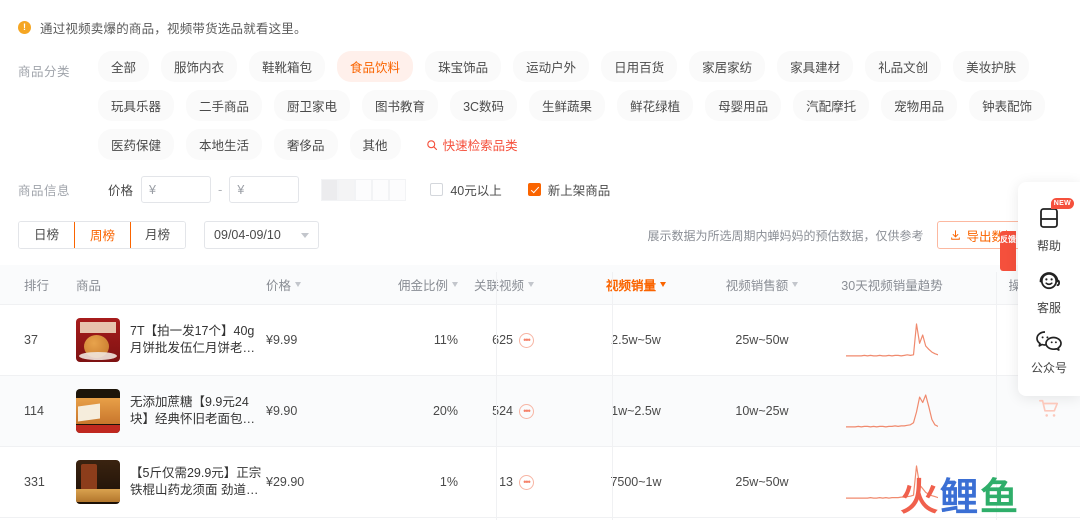 The image size is (1080, 521). I want to click on trend-sparkline, so click(892, 340).